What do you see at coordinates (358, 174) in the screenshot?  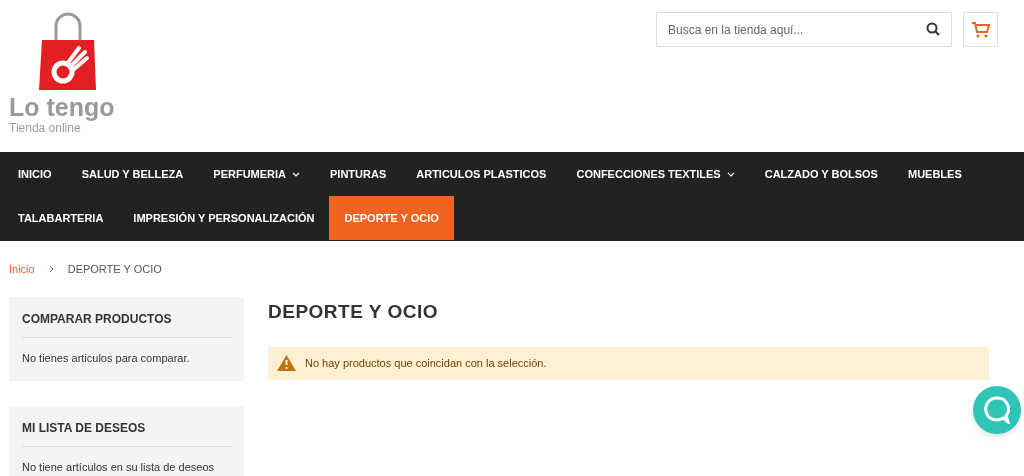 I see `nav-item: PINTURAS` at bounding box center [358, 174].